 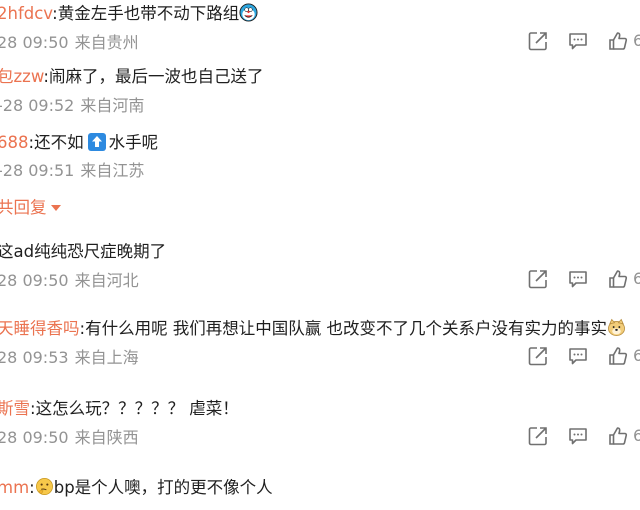 I want to click on comment-text-line: 688:还不如 水手呢, so click(x=79, y=143).